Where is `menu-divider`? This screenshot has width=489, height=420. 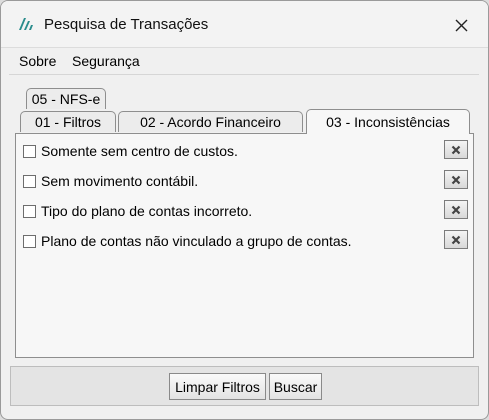 menu-divider is located at coordinates (244, 74).